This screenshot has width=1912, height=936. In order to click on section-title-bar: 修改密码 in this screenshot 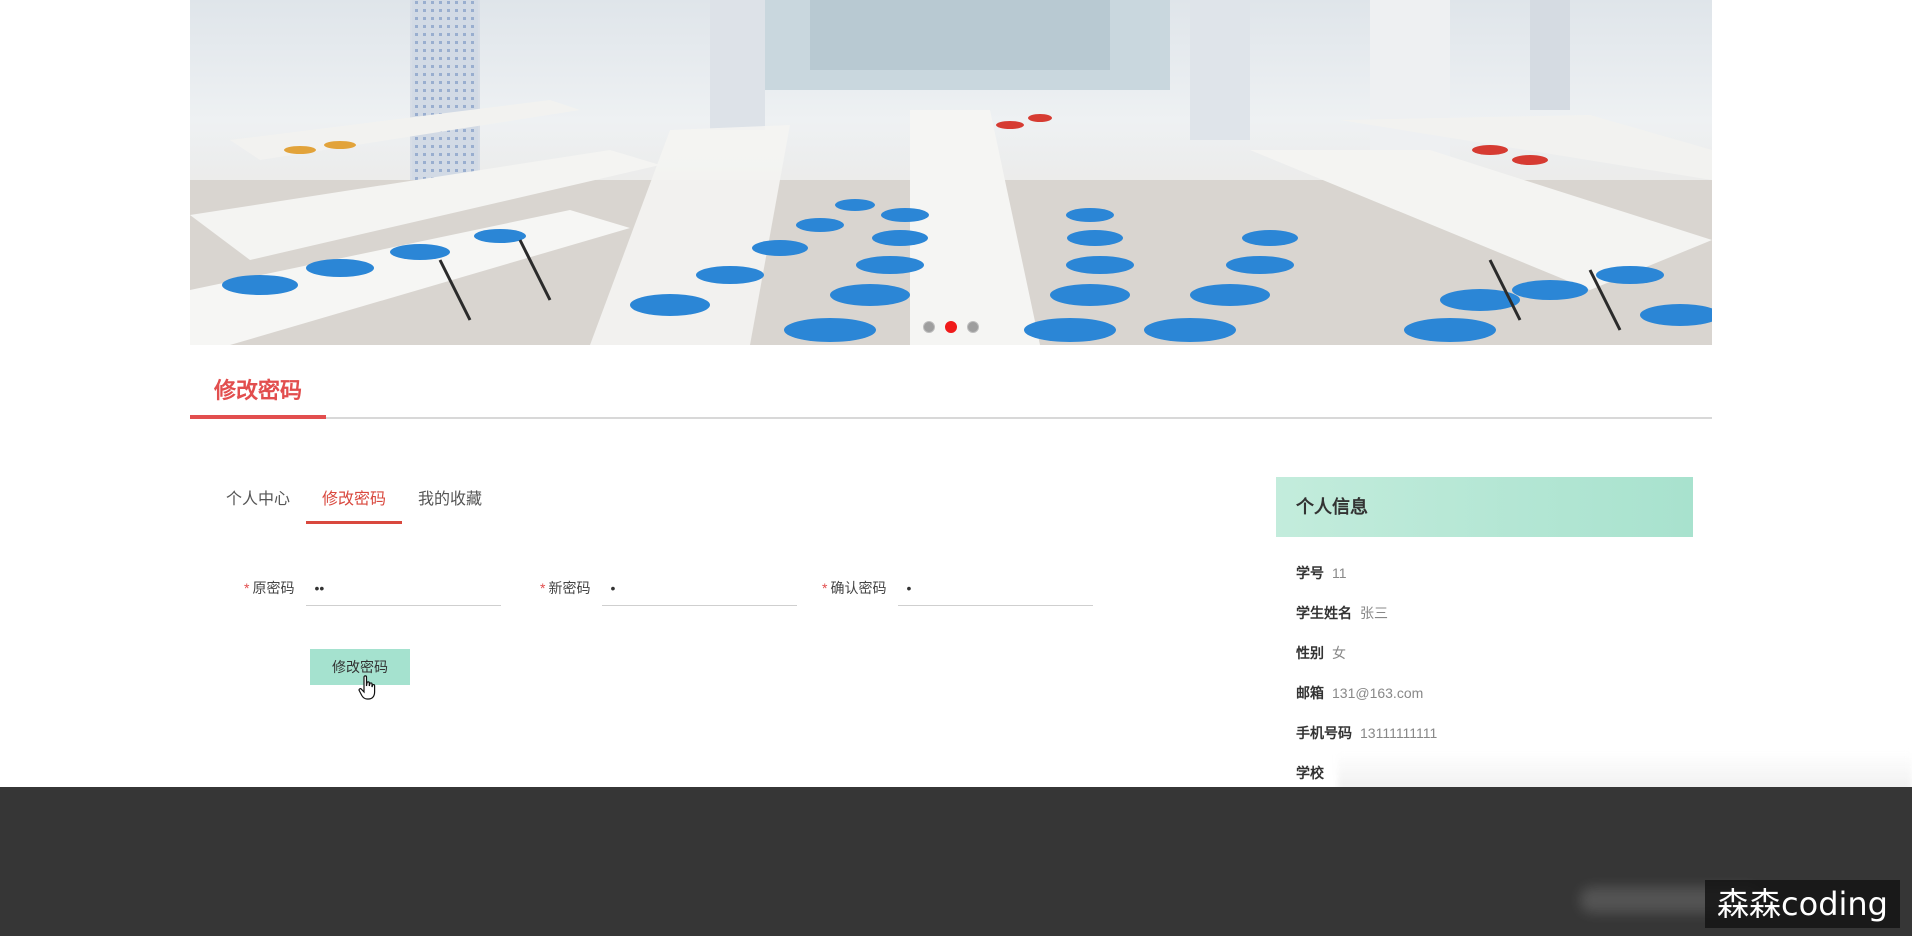, I will do `click(951, 394)`.